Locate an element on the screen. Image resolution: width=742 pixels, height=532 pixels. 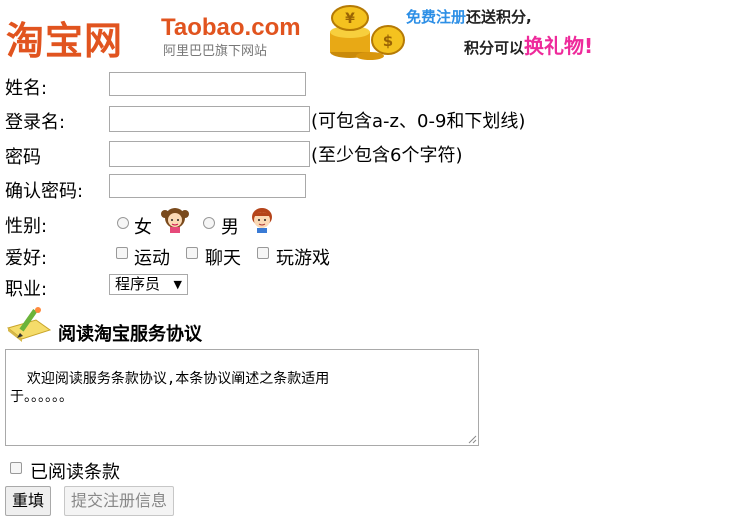
hobby-games-label: 玩游戏 is located at coordinates (303, 258).